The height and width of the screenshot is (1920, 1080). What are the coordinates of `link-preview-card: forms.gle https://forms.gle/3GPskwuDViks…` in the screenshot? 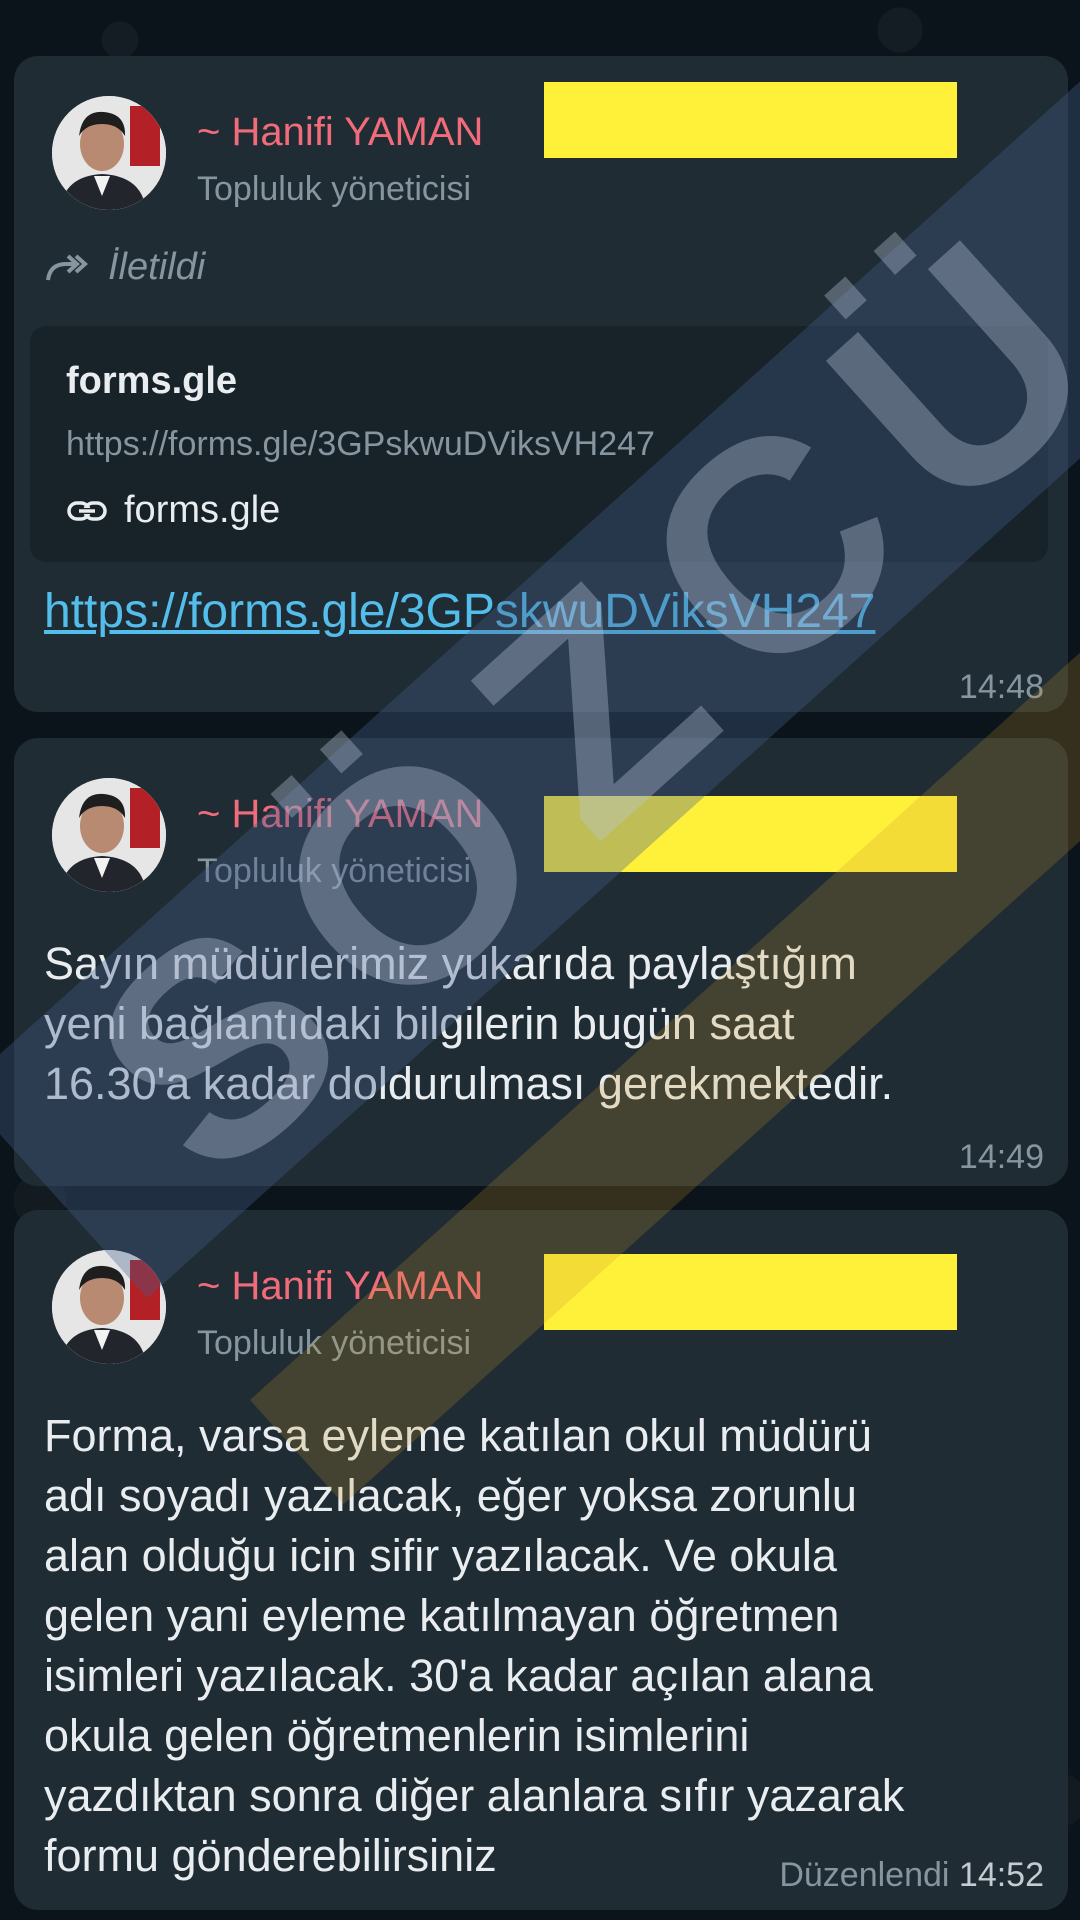 It's located at (539, 444).